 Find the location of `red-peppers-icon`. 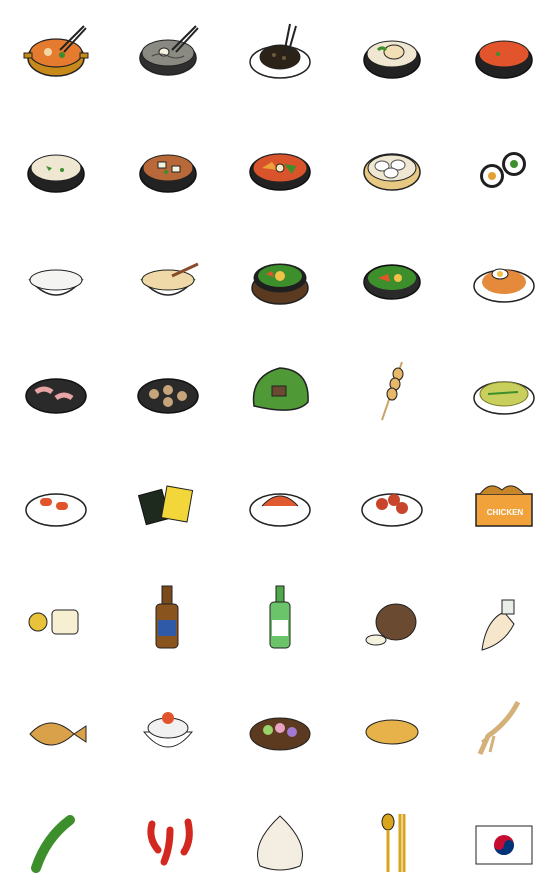

red-peppers-icon is located at coordinates (168, 840).